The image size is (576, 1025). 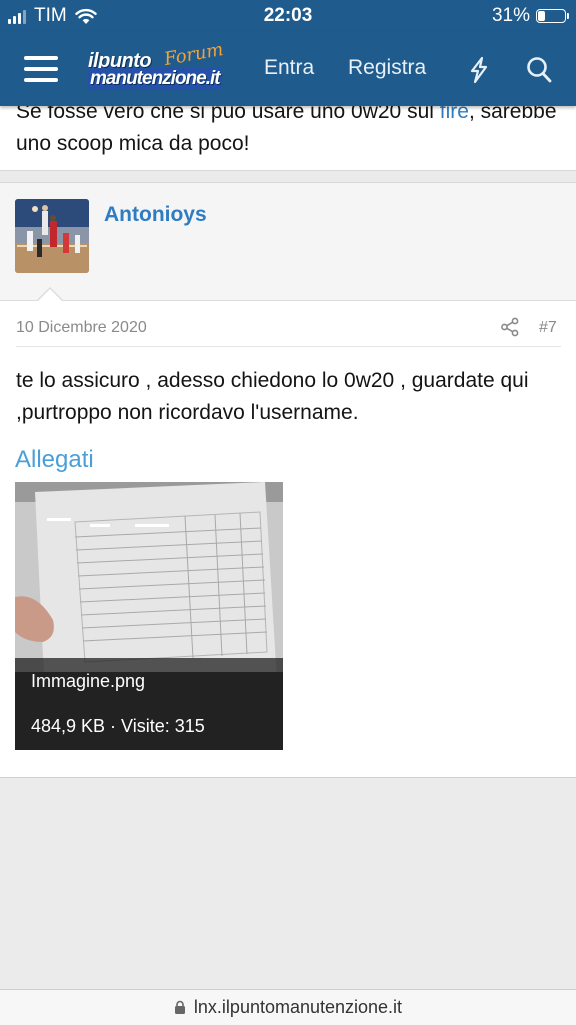 I want to click on login-link: Entra, so click(x=289, y=68).